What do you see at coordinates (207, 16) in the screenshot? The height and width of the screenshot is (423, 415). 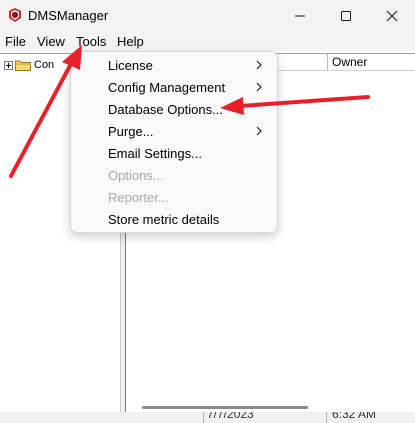 I see `title-bar: DMSManager` at bounding box center [207, 16].